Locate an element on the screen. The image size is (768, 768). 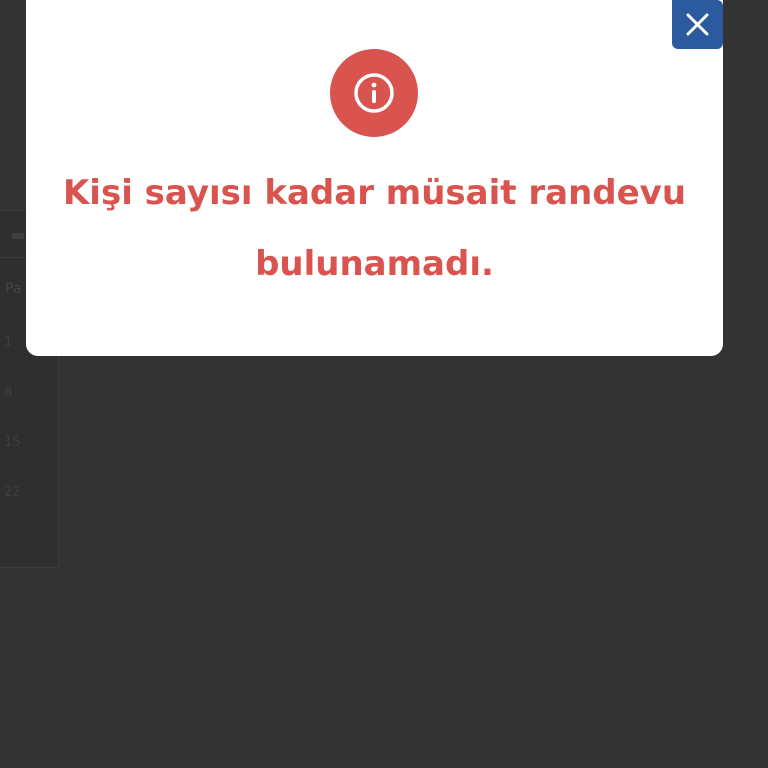
calendar-header-mark is located at coordinates (18, 236).